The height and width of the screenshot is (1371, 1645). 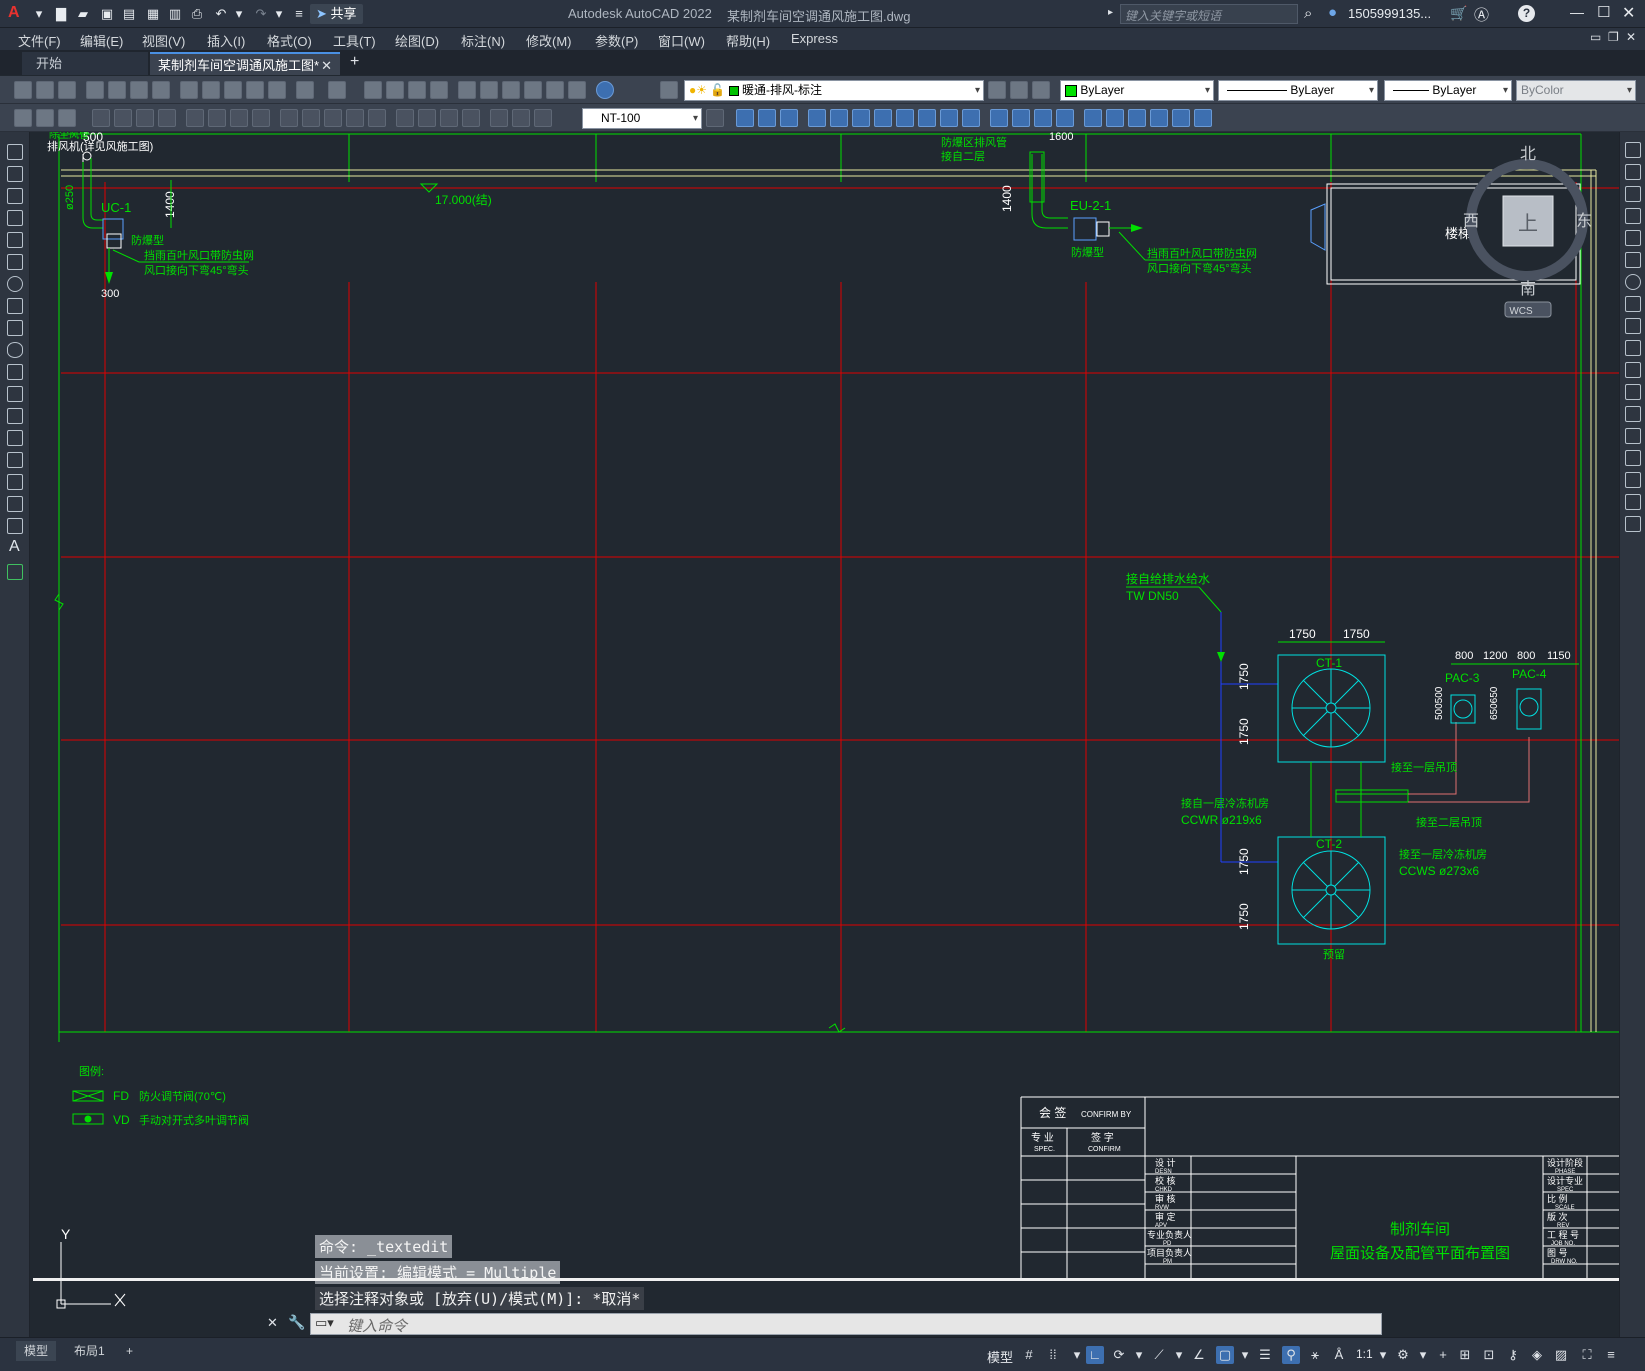 I want to click on viewcube-top: 上, so click(x=1528, y=223).